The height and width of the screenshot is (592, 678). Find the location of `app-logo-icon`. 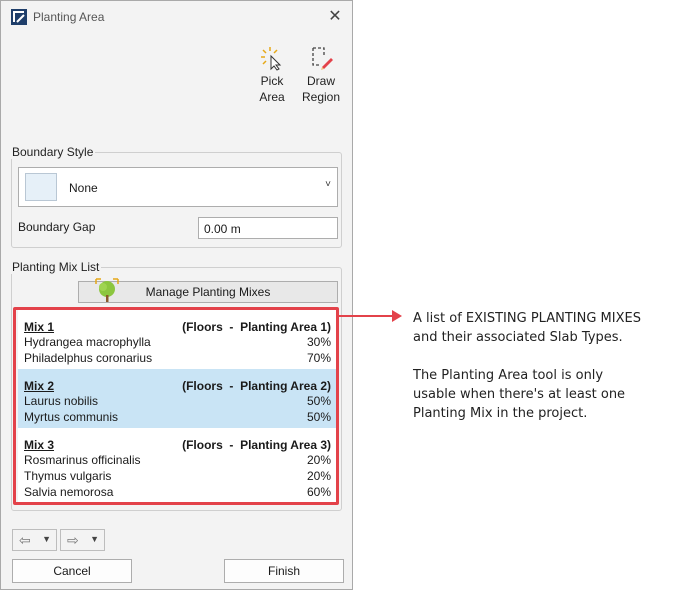

app-logo-icon is located at coordinates (19, 17).